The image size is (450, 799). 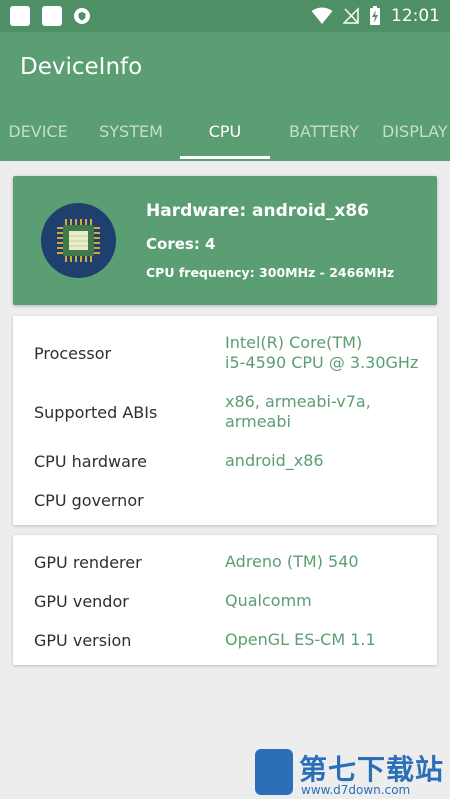 I want to click on gpu-renderer-label: GPU renderer, so click(x=88, y=562).